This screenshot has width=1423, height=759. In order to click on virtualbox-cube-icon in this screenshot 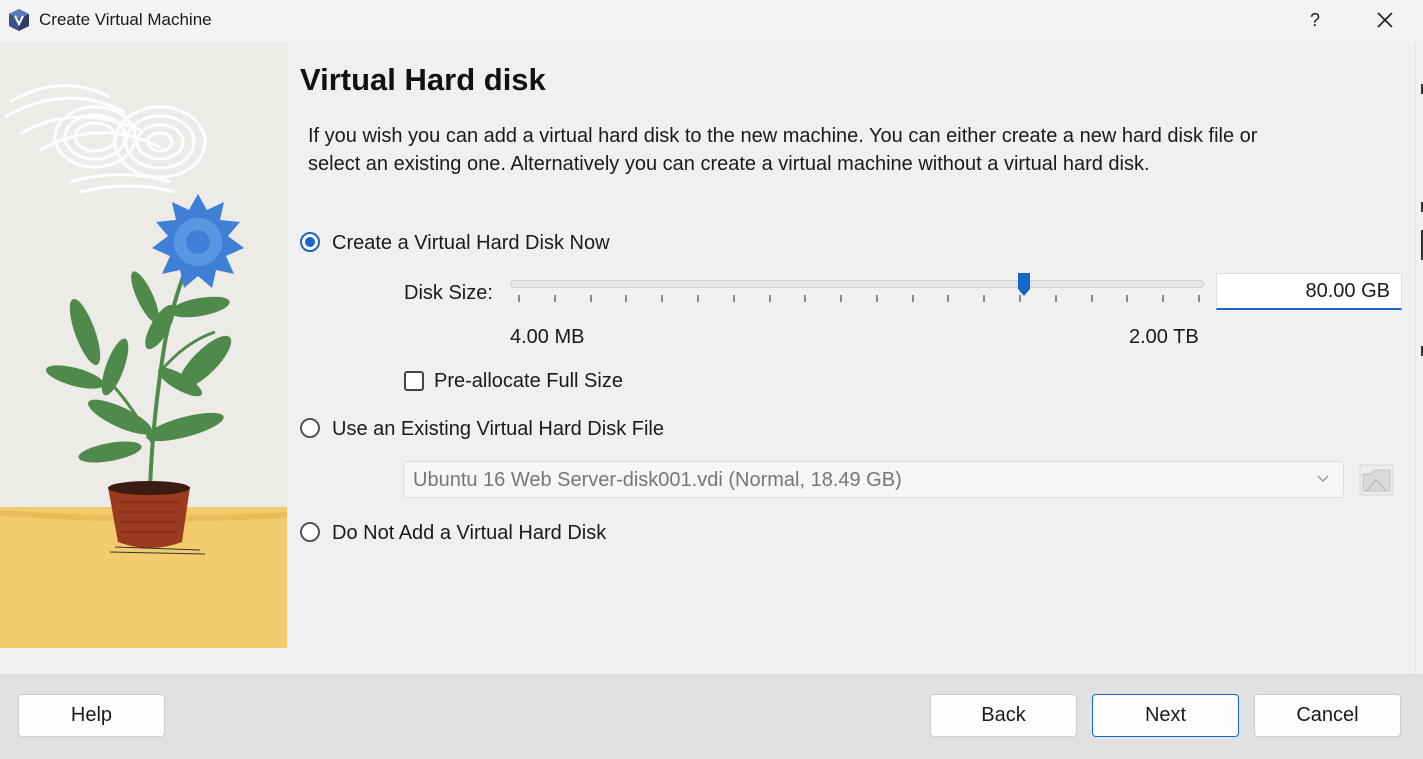, I will do `click(19, 20)`.